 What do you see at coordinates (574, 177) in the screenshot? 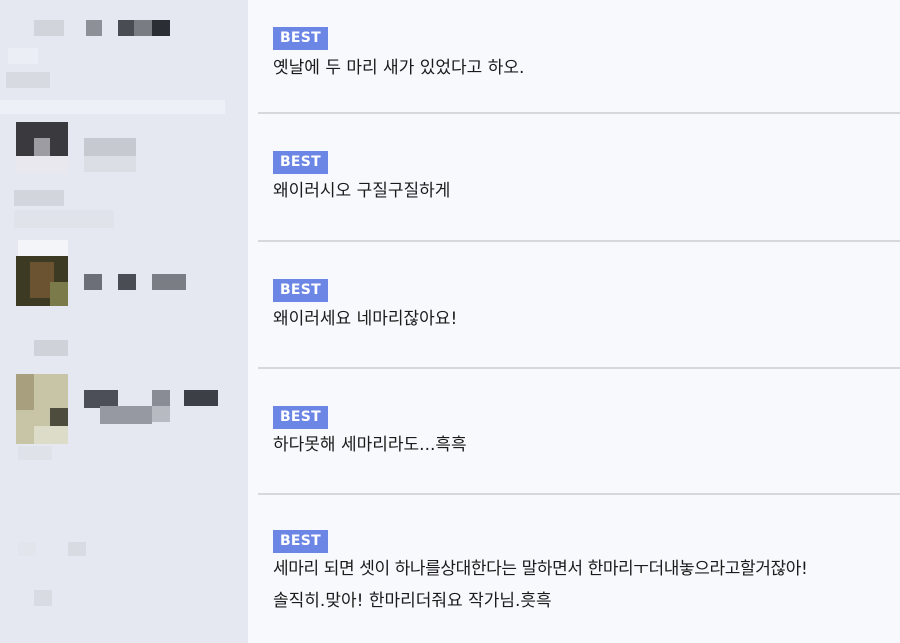
I see `comment-item: BEST 왜이러시오 구질구질하게` at bounding box center [574, 177].